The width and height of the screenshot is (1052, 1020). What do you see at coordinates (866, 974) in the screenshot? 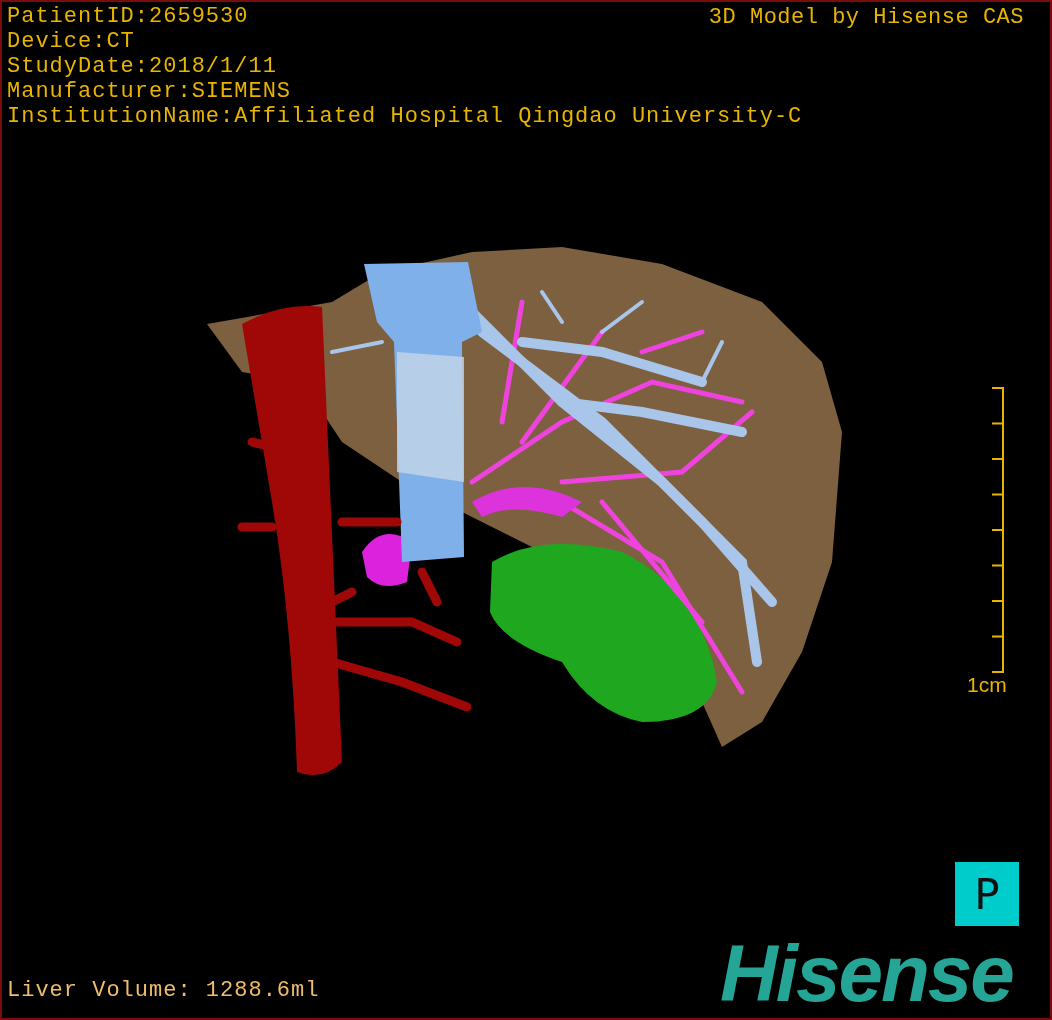
I see `logo: Hisense` at bounding box center [866, 974].